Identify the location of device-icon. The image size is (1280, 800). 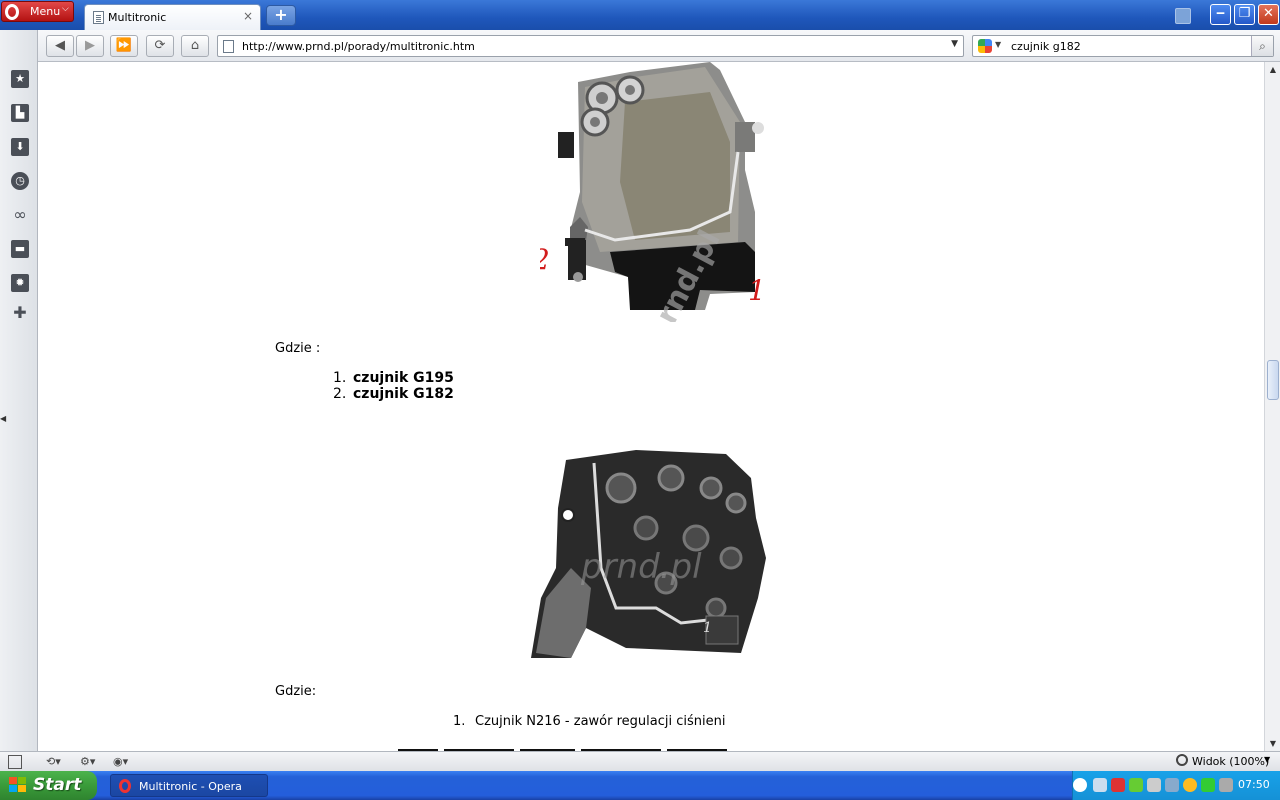
(1172, 785).